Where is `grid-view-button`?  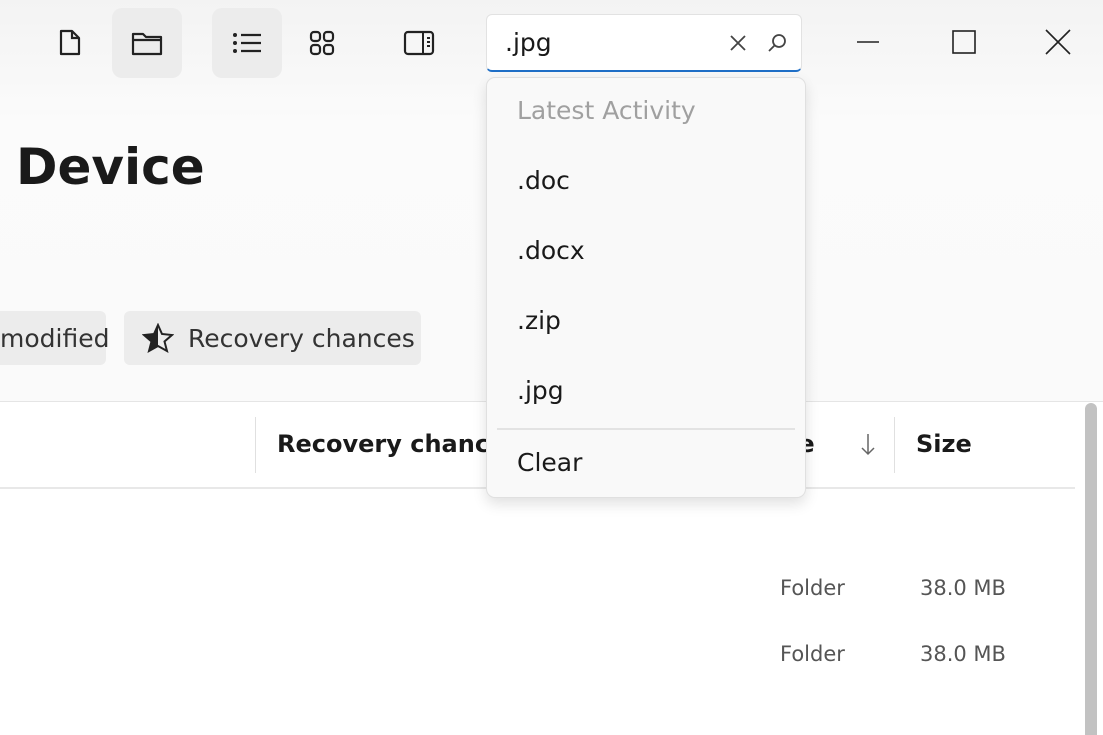 grid-view-button is located at coordinates (322, 43).